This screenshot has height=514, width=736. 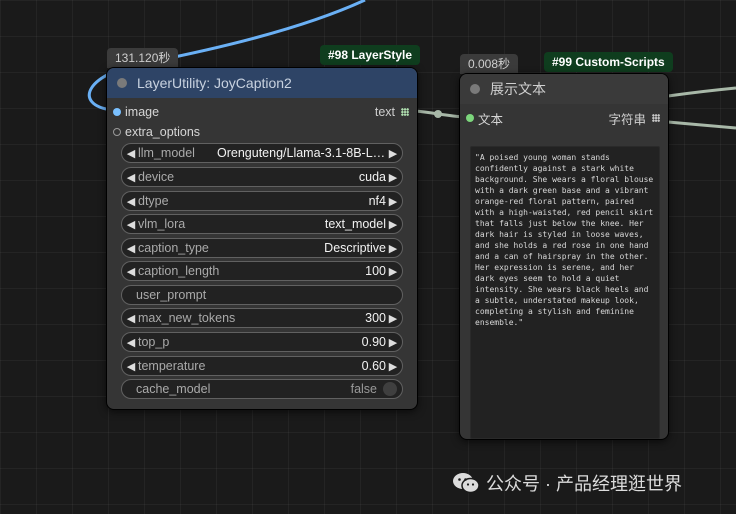 What do you see at coordinates (172, 366) in the screenshot?
I see `temperature-label: temperature` at bounding box center [172, 366].